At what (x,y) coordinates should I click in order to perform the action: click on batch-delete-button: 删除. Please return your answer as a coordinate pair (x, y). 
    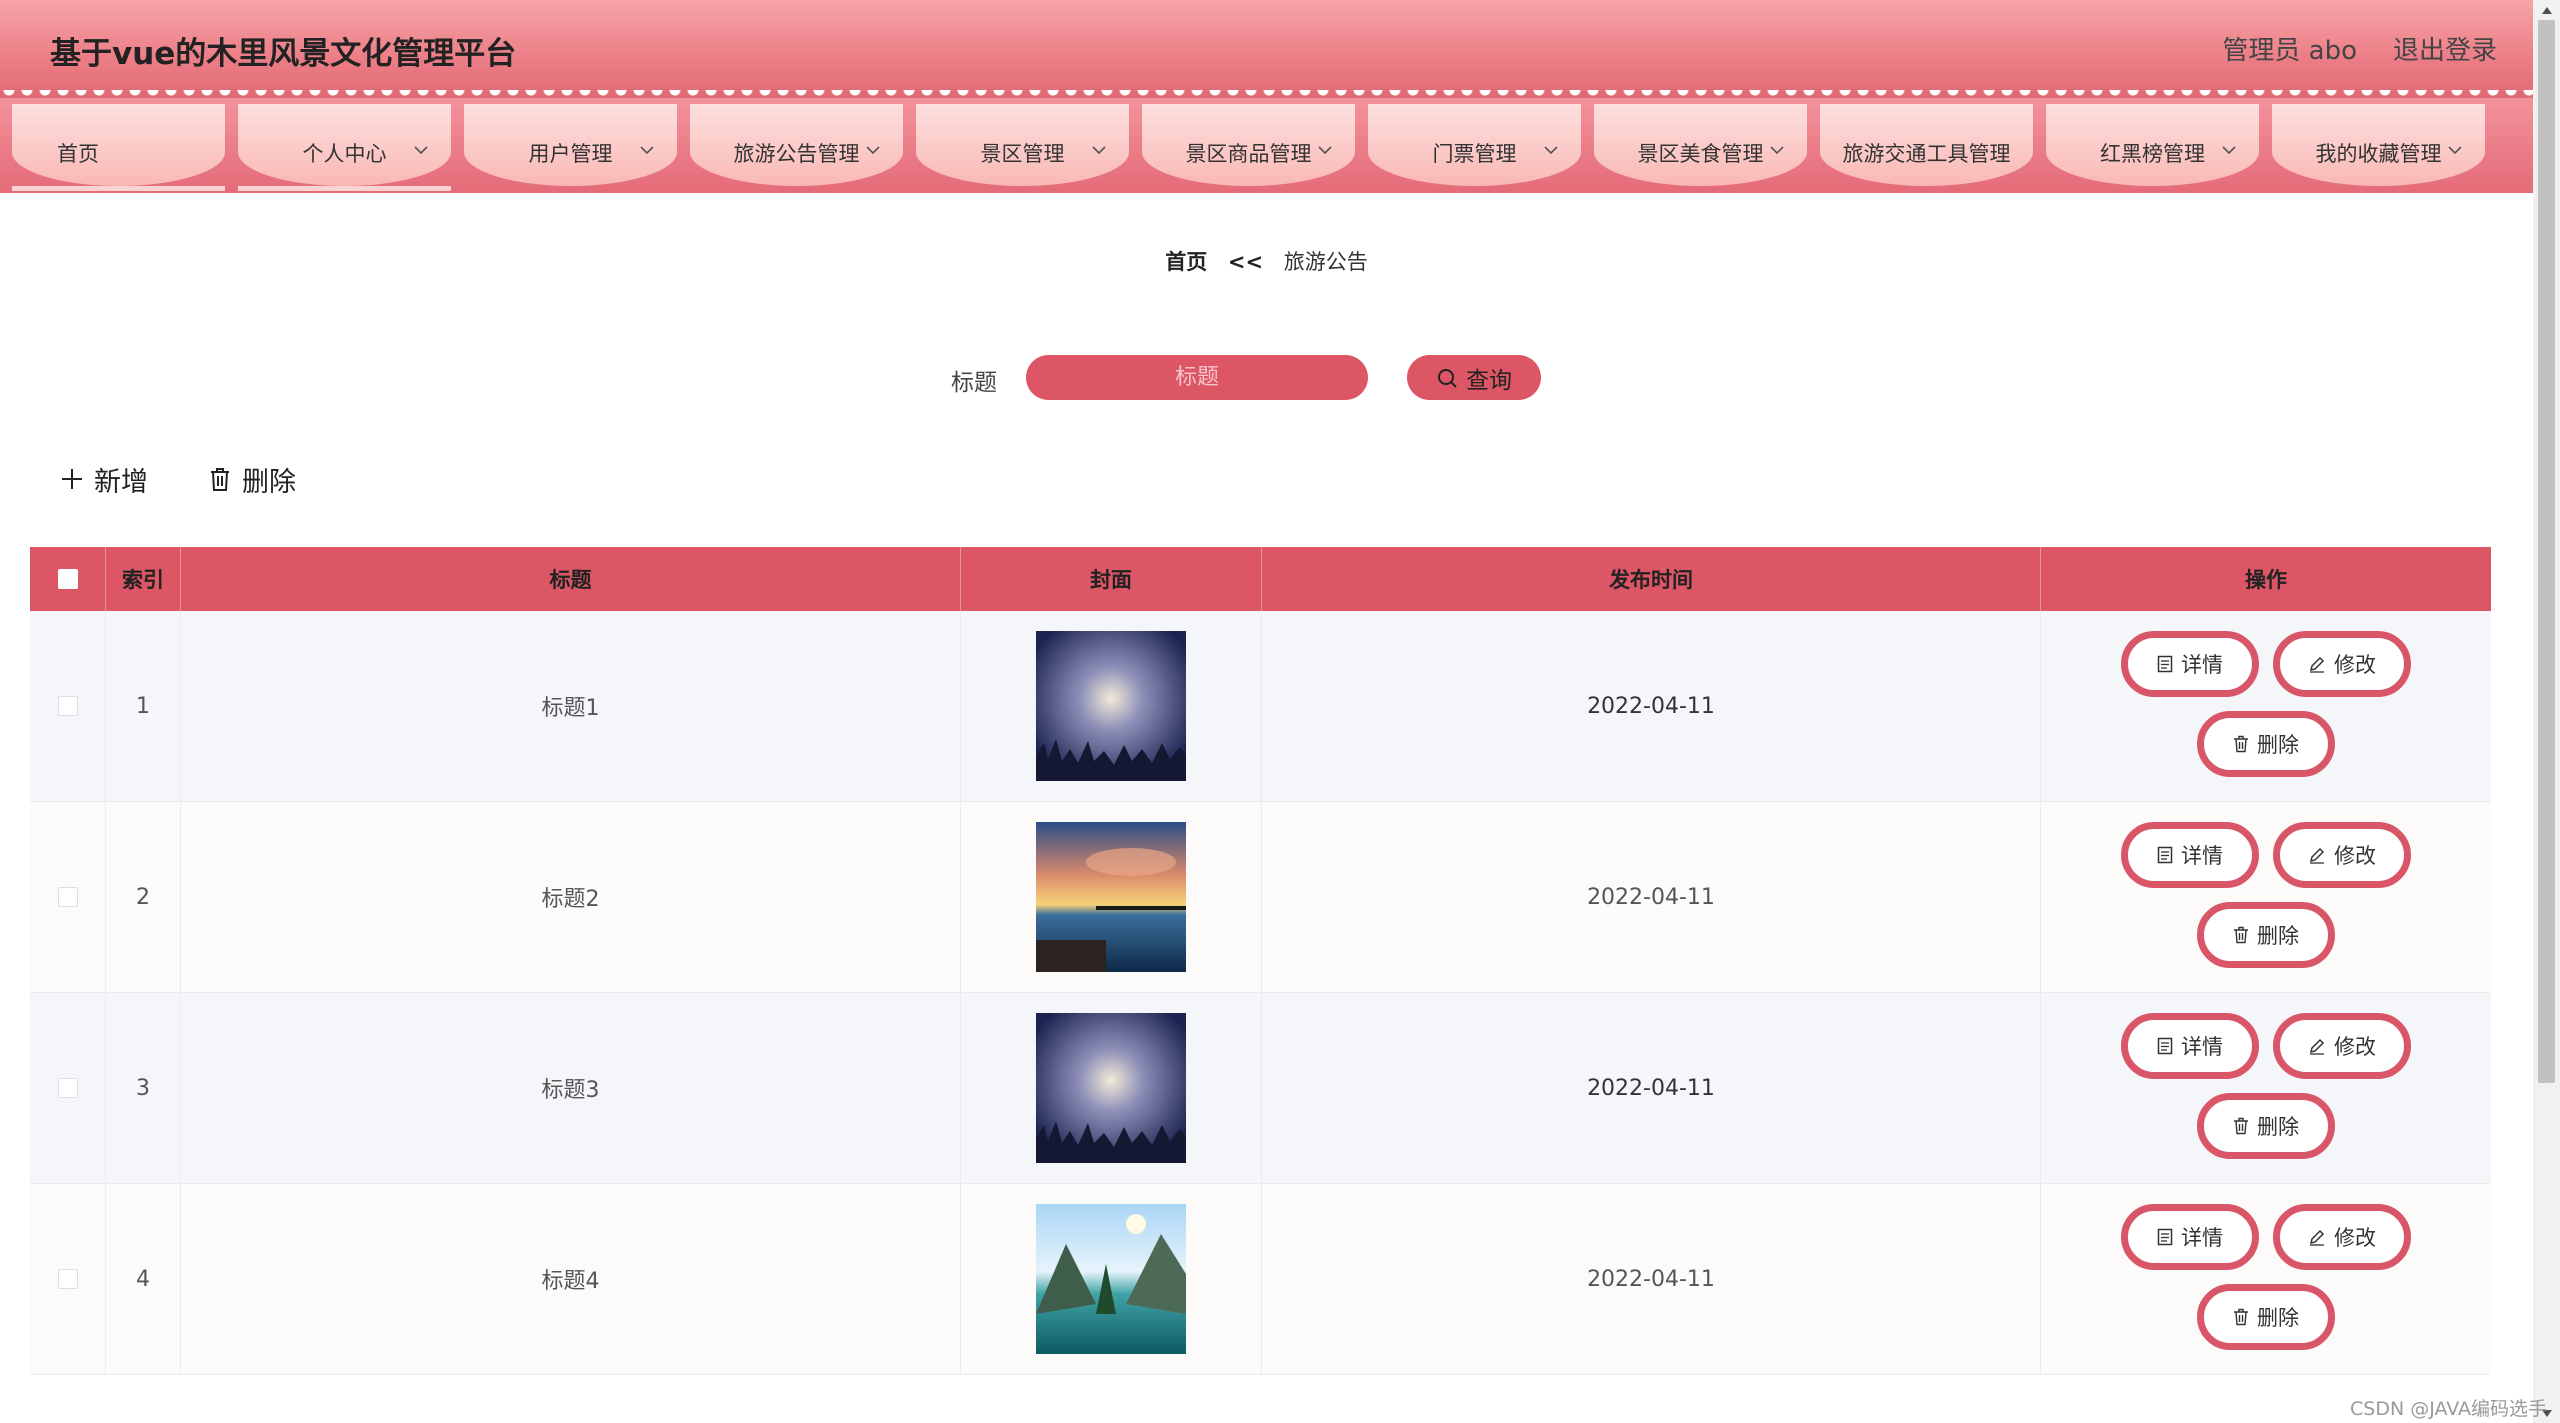
    Looking at the image, I should click on (252, 480).